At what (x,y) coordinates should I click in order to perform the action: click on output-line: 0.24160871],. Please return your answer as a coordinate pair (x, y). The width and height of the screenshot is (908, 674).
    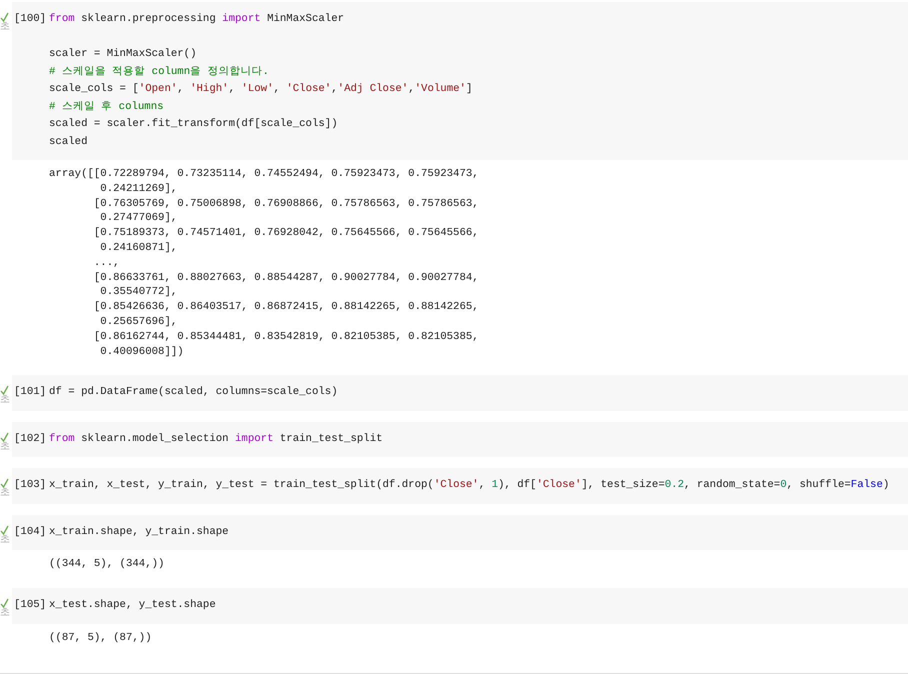
    Looking at the image, I should click on (138, 248).